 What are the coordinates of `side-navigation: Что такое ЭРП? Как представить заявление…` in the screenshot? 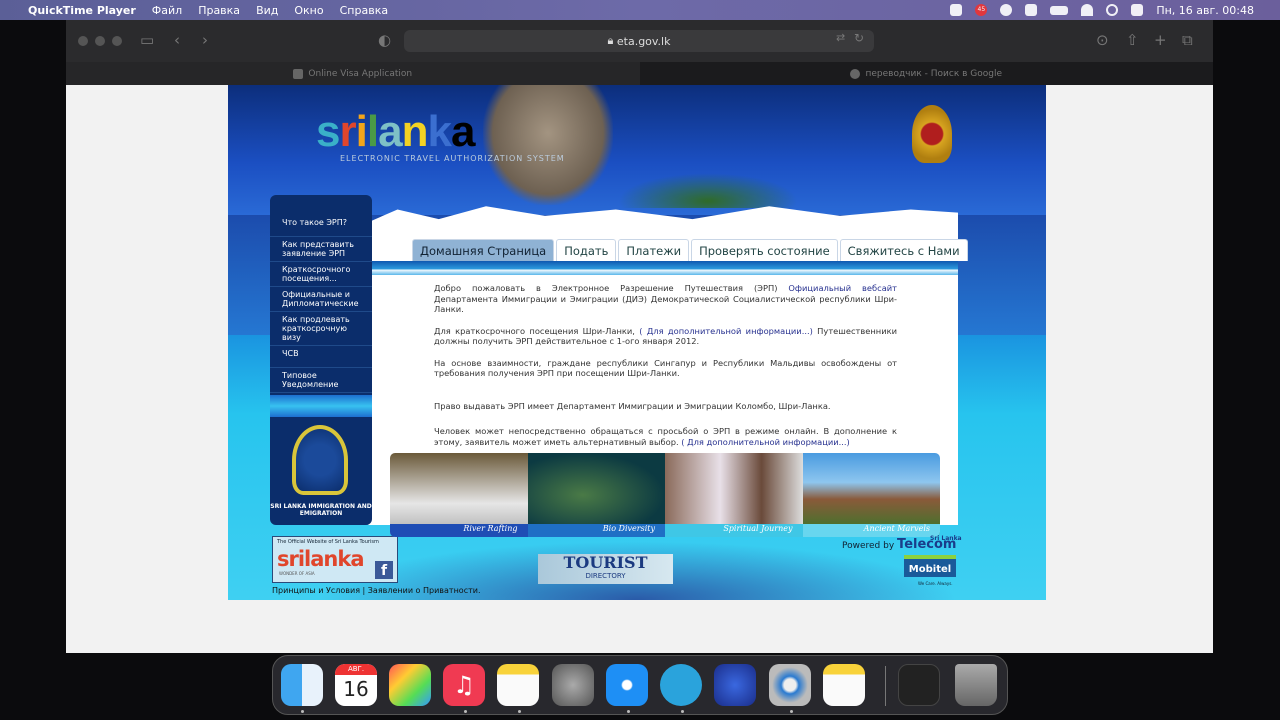 It's located at (321, 360).